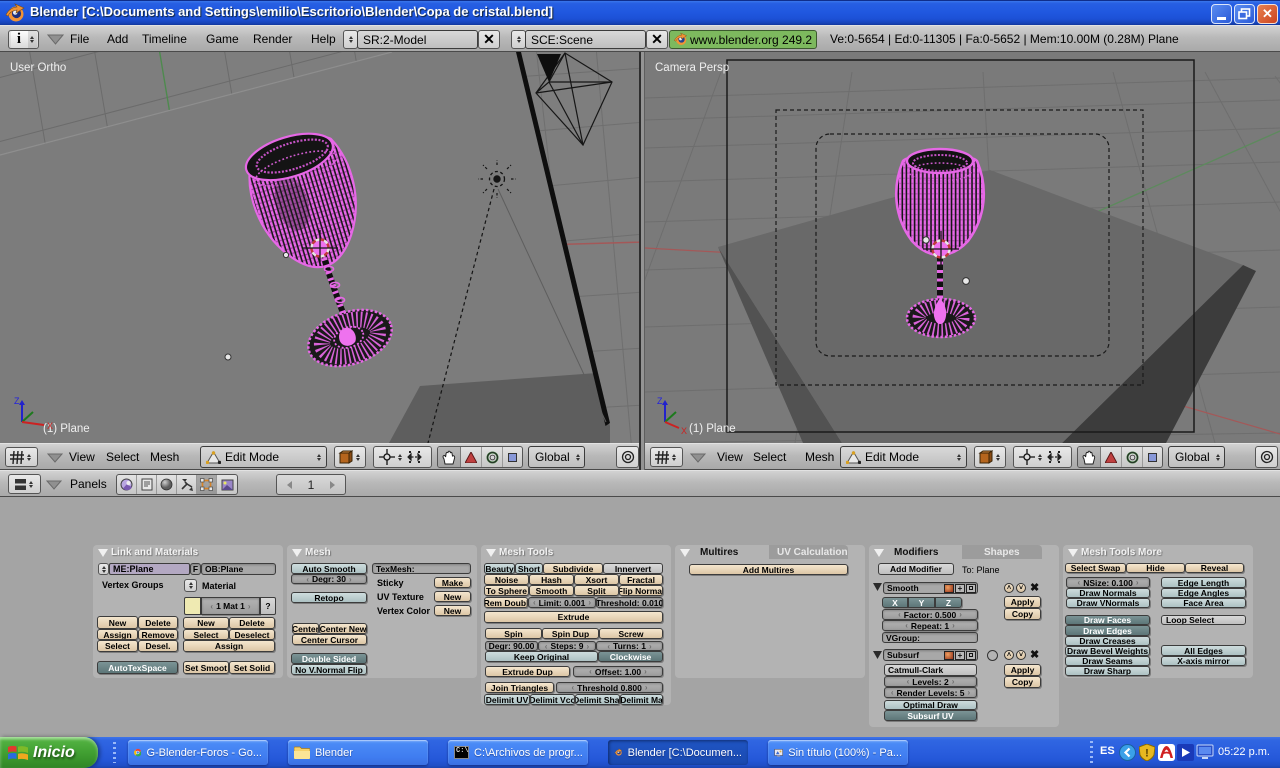  I want to click on svg-text: User Ortho, so click(38, 68).